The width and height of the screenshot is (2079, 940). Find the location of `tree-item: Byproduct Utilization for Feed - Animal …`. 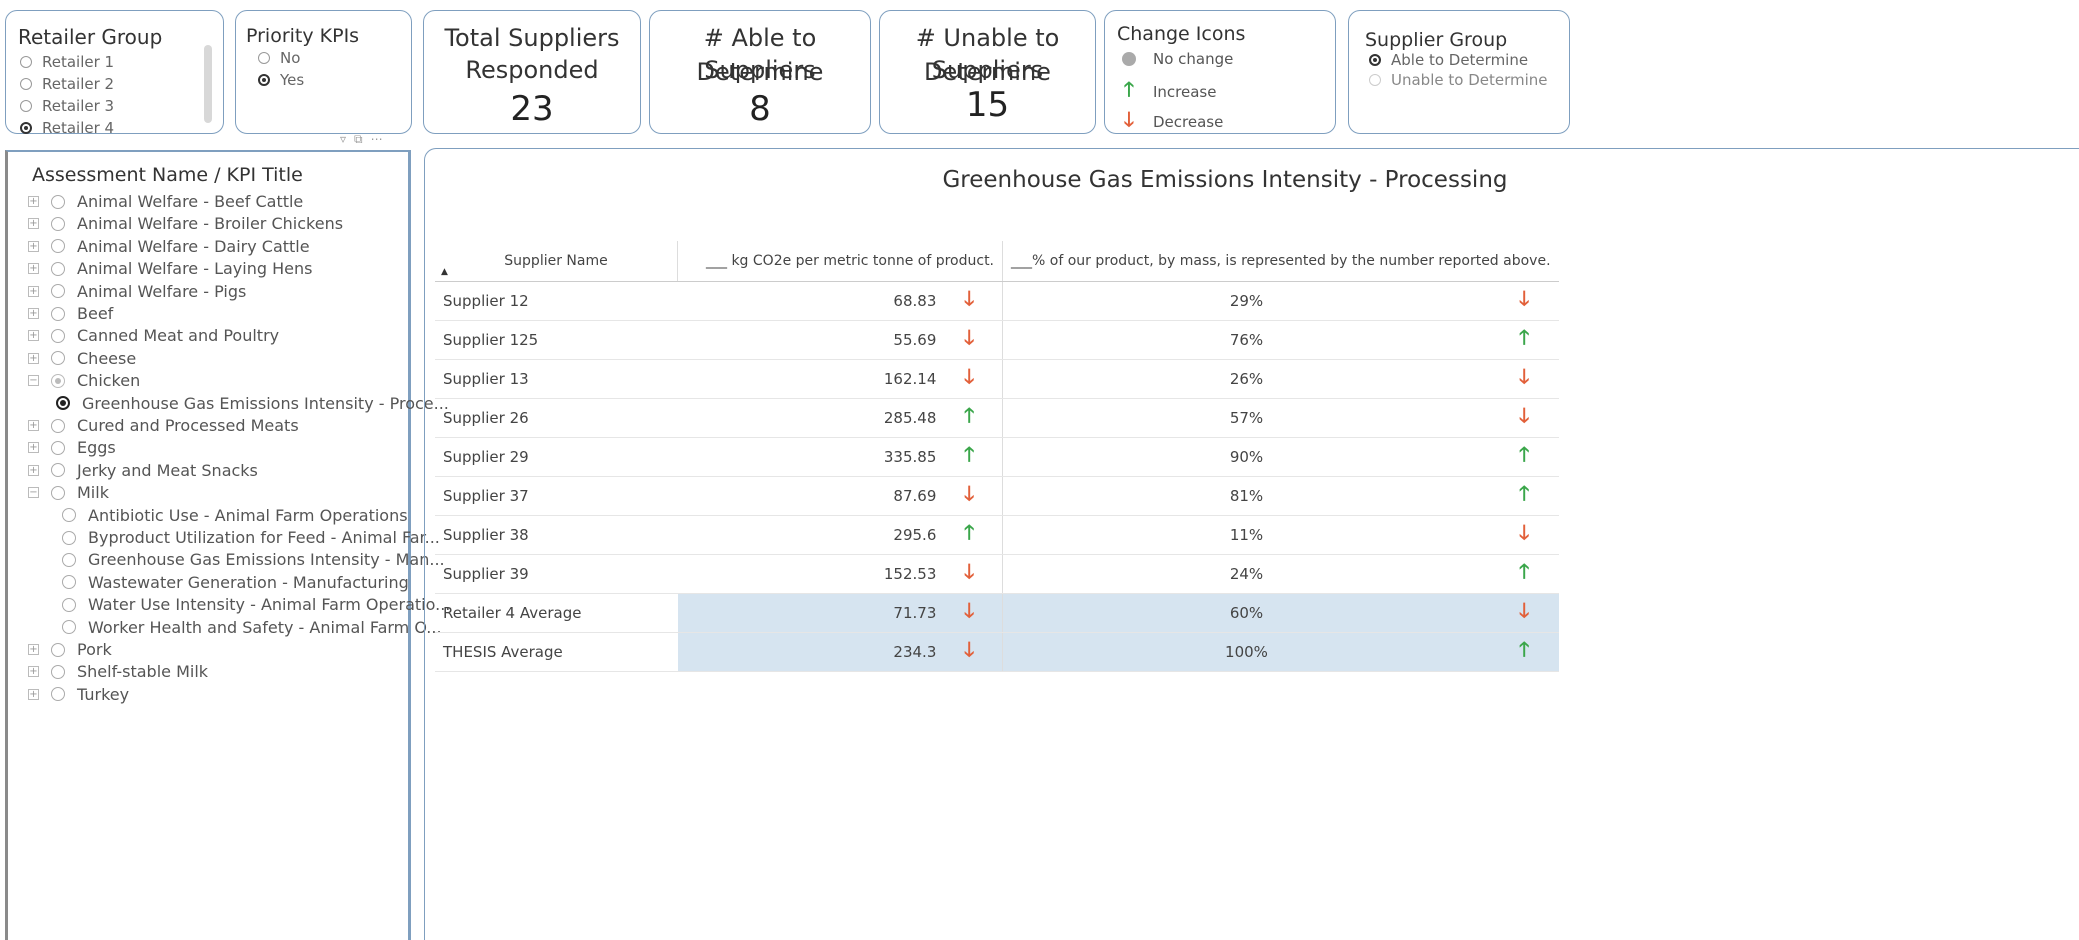

tree-item: Byproduct Utilization for Feed - Animal … is located at coordinates (246, 537).